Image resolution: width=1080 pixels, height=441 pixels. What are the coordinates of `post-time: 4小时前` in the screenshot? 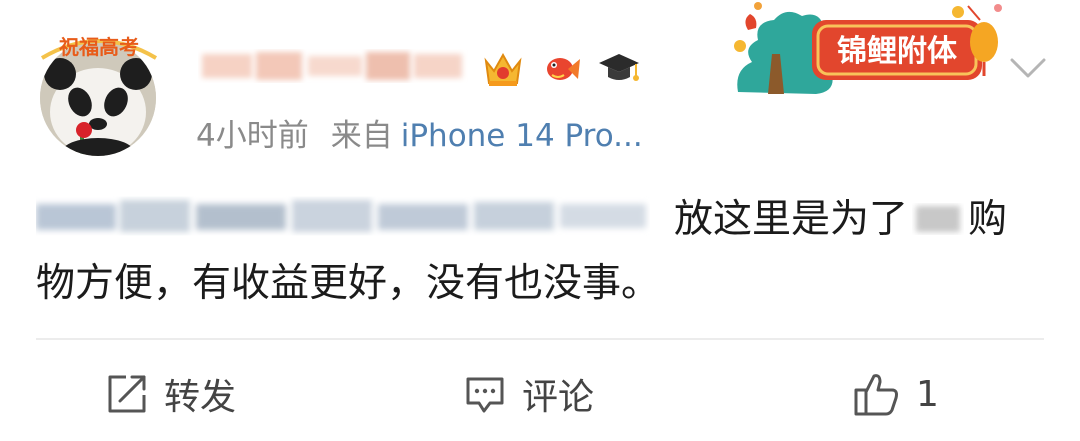 It's located at (252, 136).